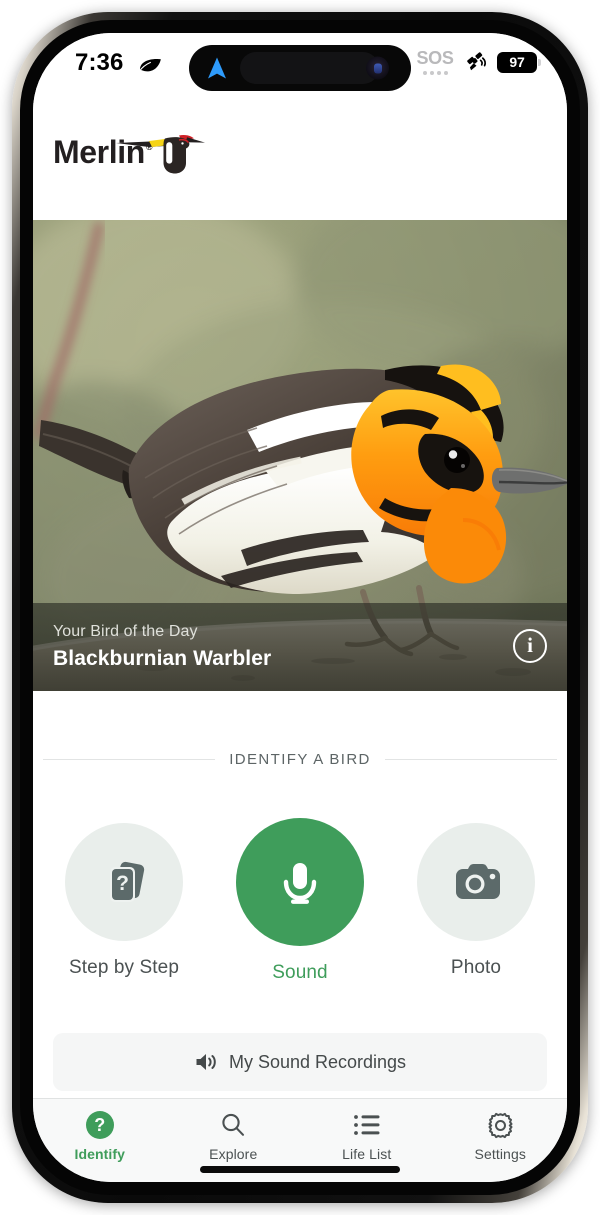 The image size is (600, 1215). Describe the element at coordinates (162, 658) in the screenshot. I see `bird-name: Blackburnian Warbler` at that location.